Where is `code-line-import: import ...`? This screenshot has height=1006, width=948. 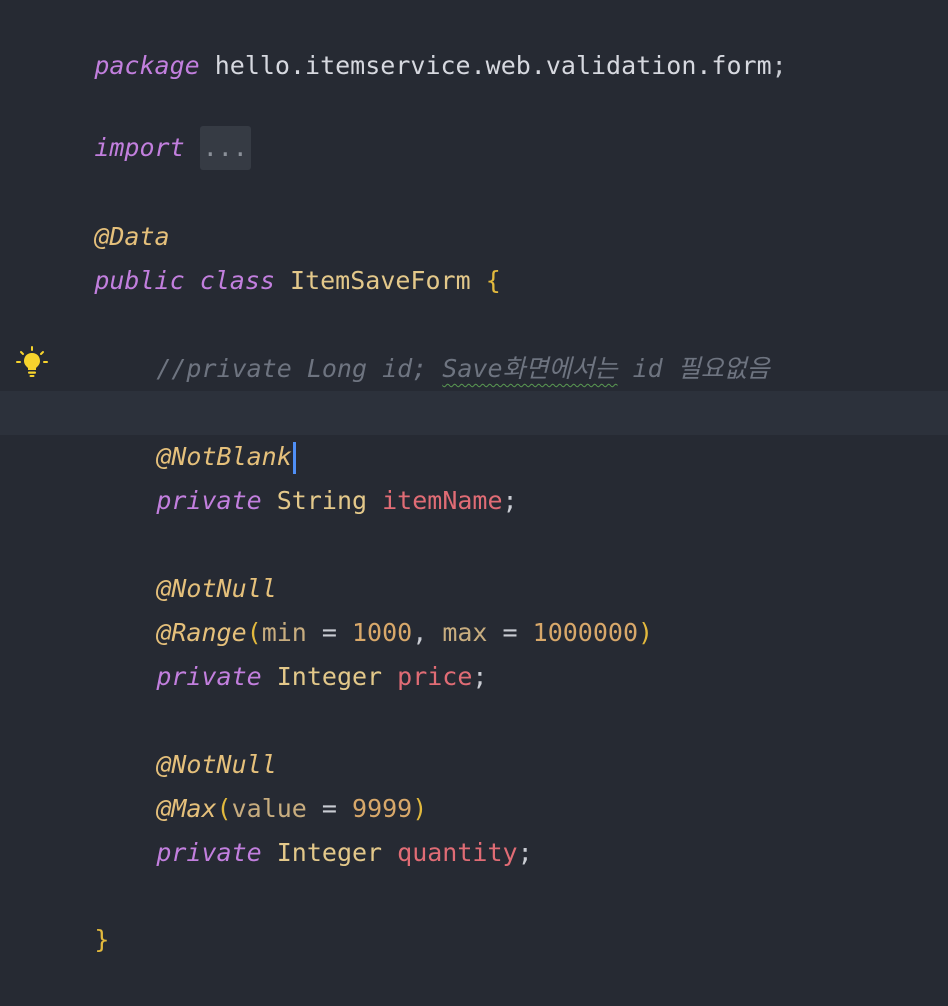 code-line-import: import ... is located at coordinates (474, 126).